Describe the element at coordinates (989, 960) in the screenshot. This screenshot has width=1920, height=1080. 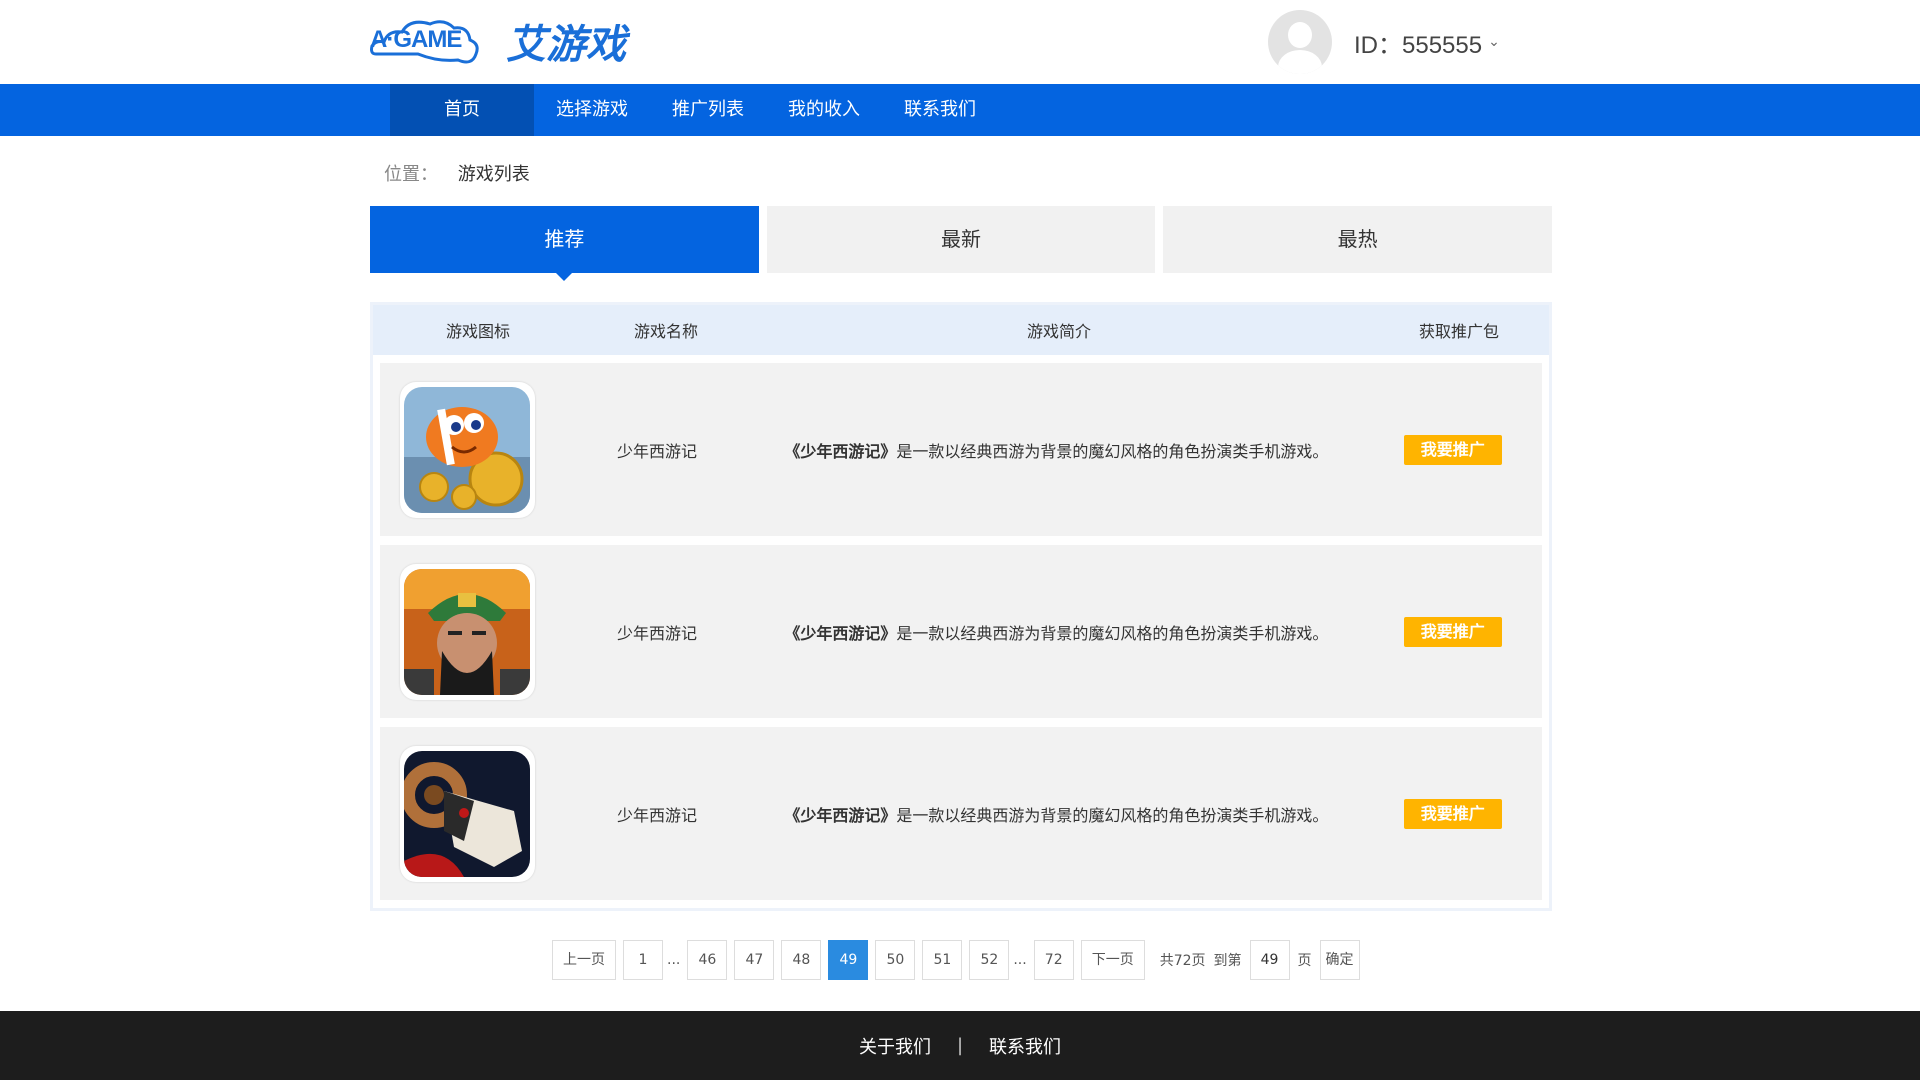
I see `page-button: 52` at that location.